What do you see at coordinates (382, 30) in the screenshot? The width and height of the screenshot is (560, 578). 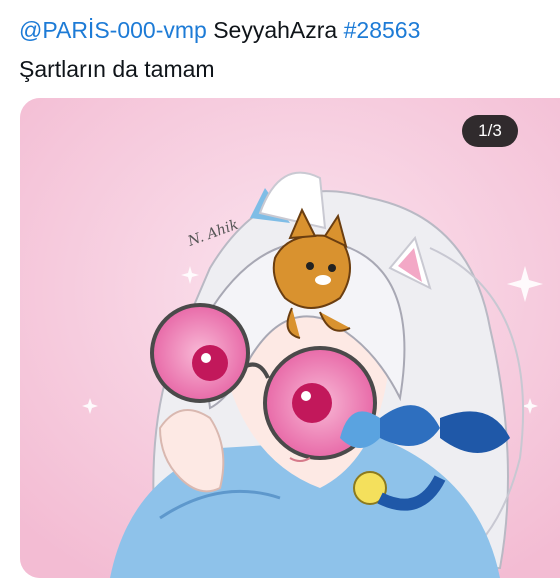 I see `hashtag-link: #28563` at bounding box center [382, 30].